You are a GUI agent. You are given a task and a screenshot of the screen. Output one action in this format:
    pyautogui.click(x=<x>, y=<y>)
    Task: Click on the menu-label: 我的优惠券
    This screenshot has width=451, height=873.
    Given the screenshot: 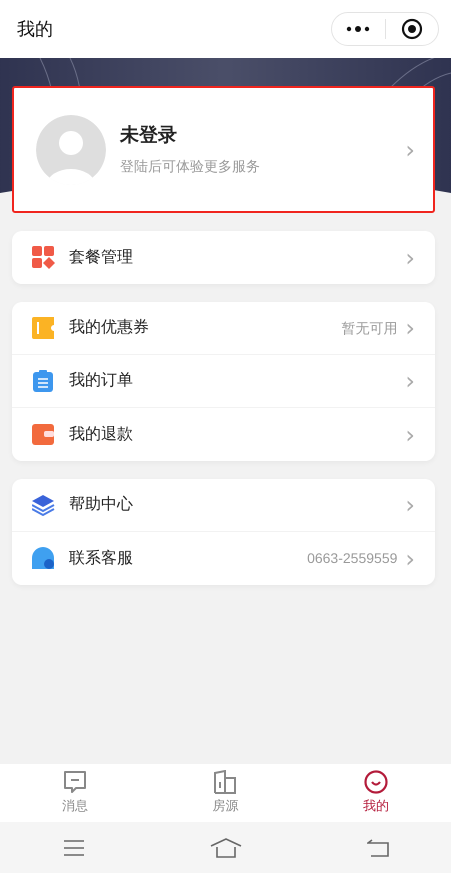 What is the action you would take?
    pyautogui.click(x=109, y=328)
    